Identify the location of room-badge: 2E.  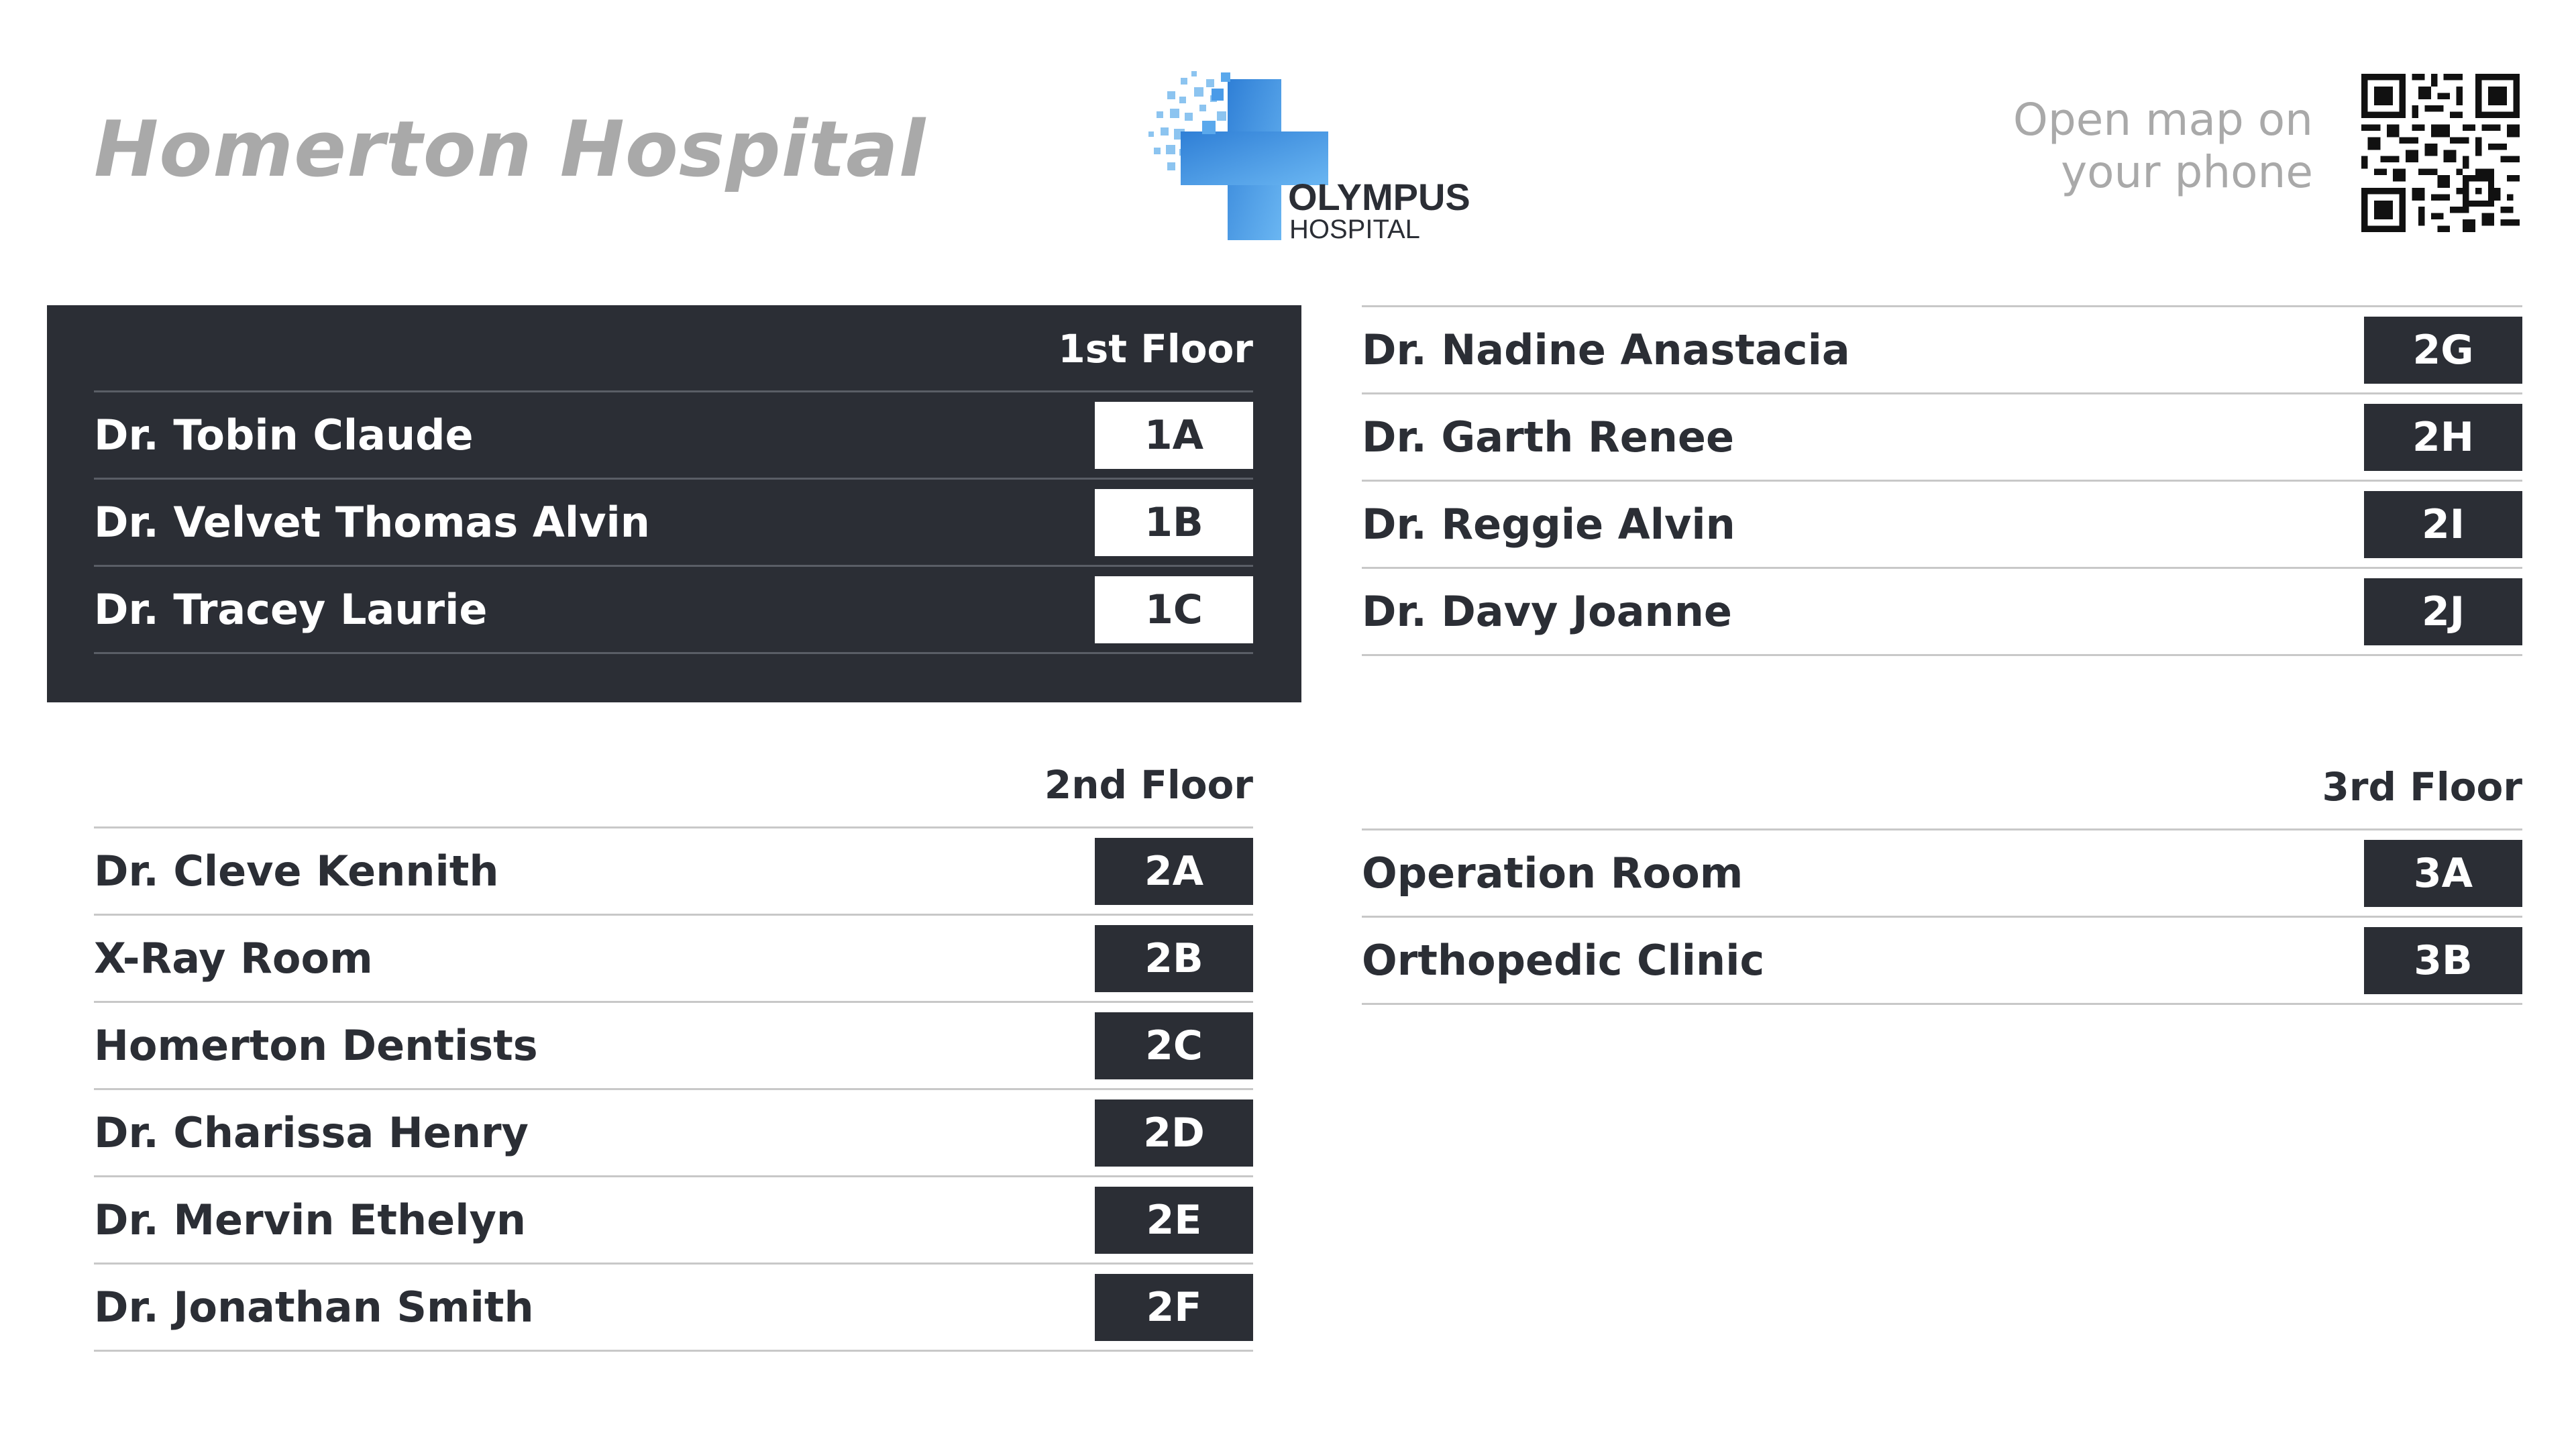
(1174, 1220).